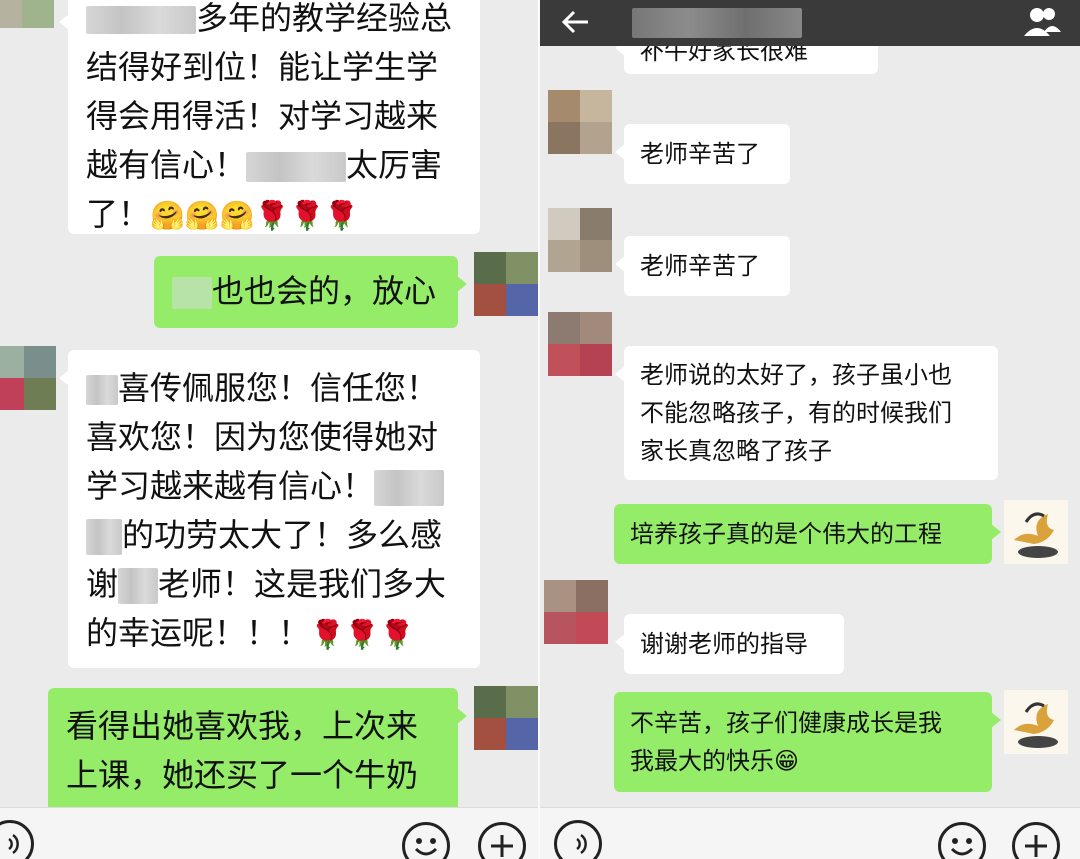 The width and height of the screenshot is (1080, 859). I want to click on back-arrow-icon, so click(576, 22).